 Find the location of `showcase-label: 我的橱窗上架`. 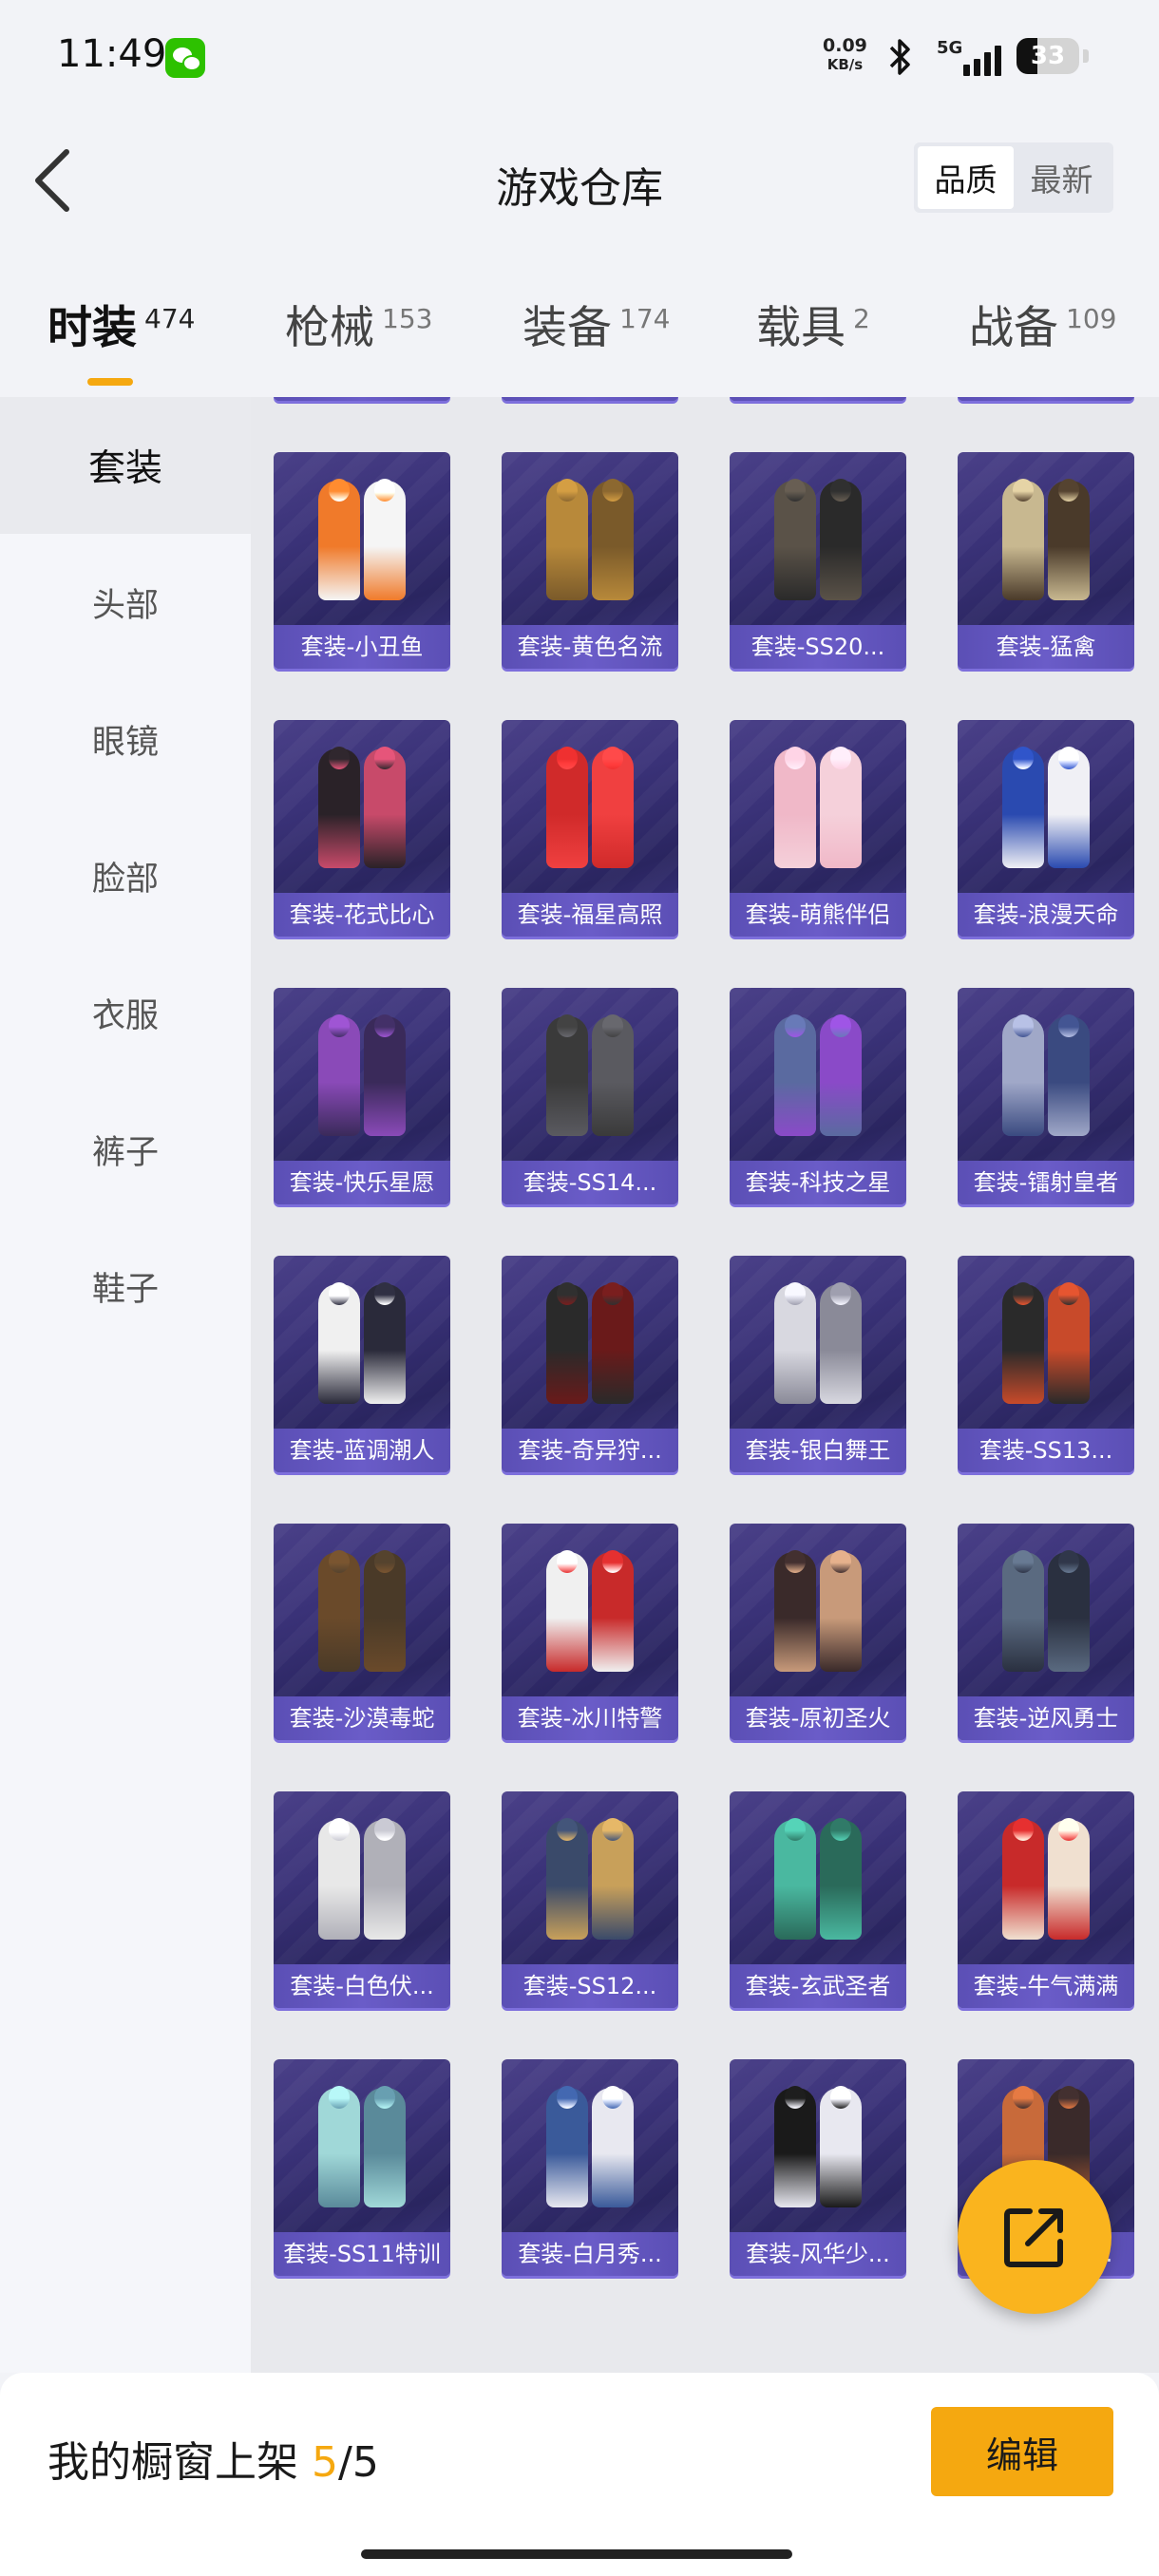

showcase-label: 我的橱窗上架 is located at coordinates (180, 2462).